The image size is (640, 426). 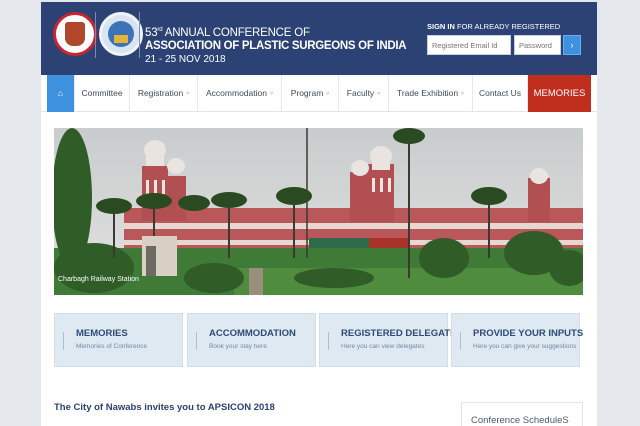 I want to click on home-icon: ⌂, so click(x=60, y=93).